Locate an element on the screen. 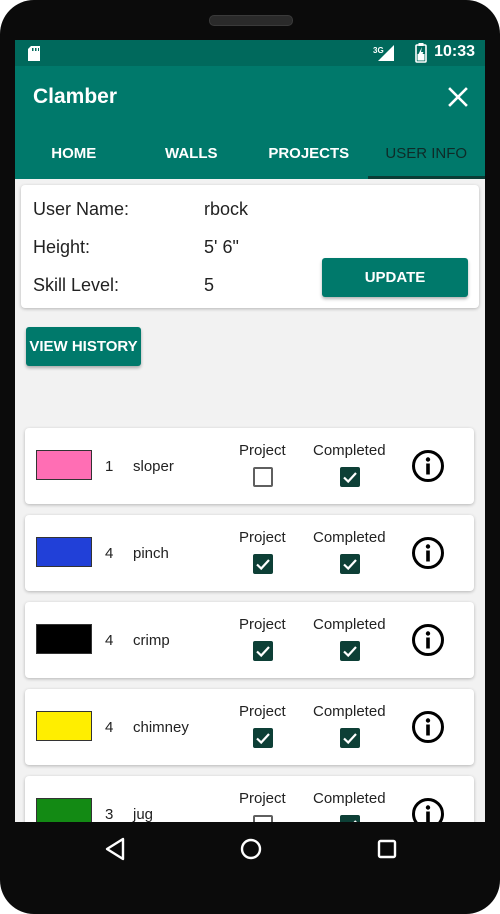  speaker-grille is located at coordinates (251, 20).